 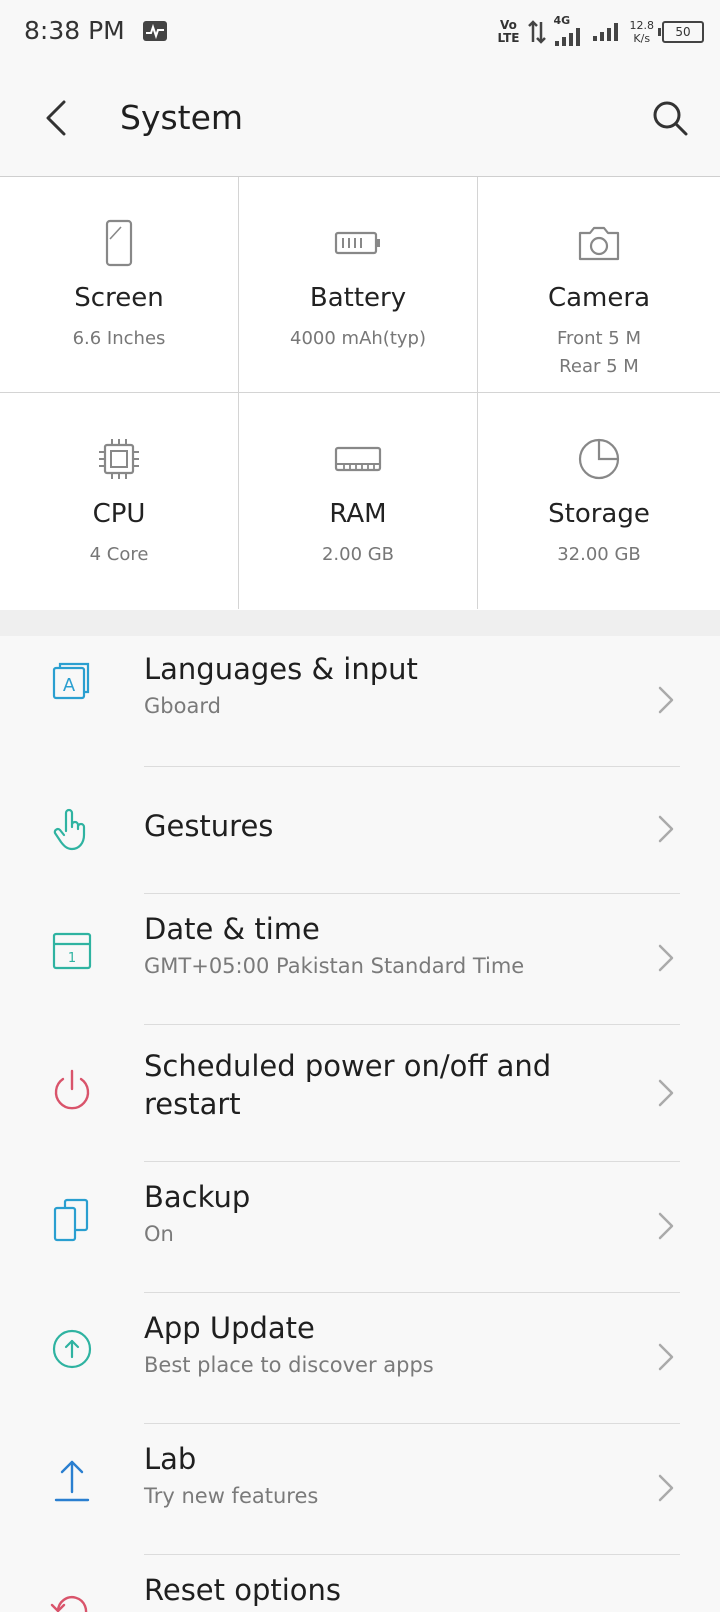 I want to click on settings-item-subtitle: GMT+05:00 Pakistan Standard Time, so click(x=334, y=966).